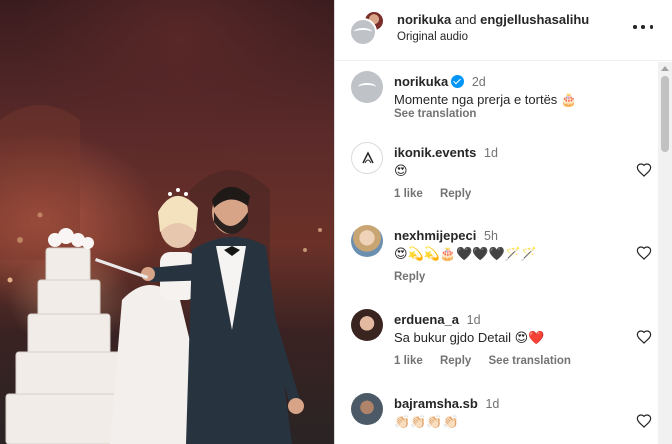  I want to click on caption-time: 2d, so click(479, 82).